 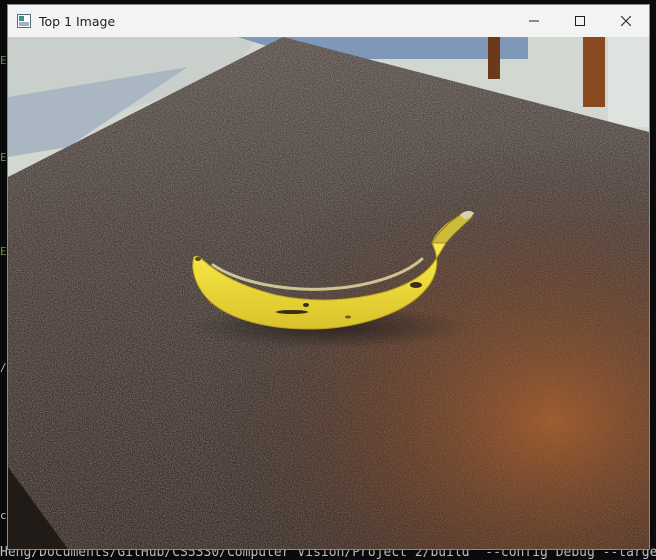 I want to click on minimize-button, so click(x=534, y=21).